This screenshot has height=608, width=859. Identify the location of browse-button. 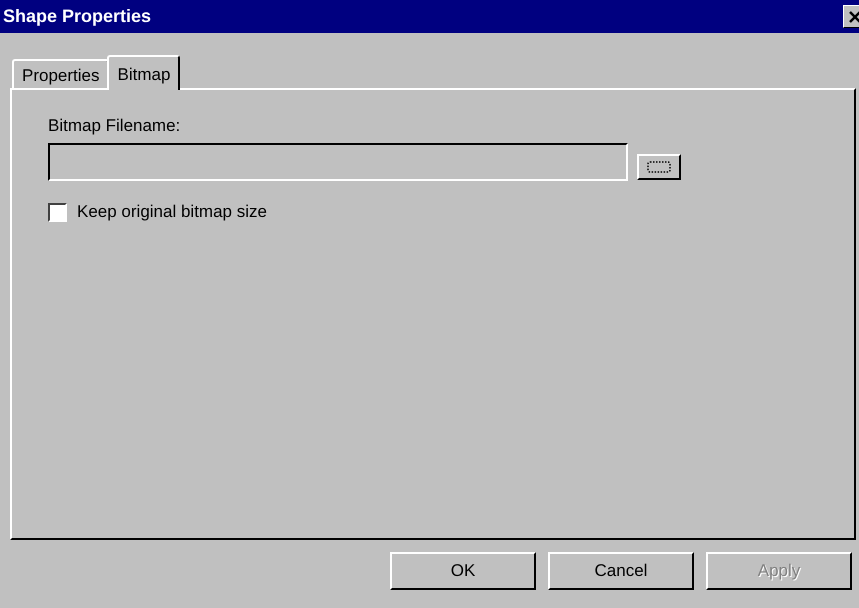
(659, 167).